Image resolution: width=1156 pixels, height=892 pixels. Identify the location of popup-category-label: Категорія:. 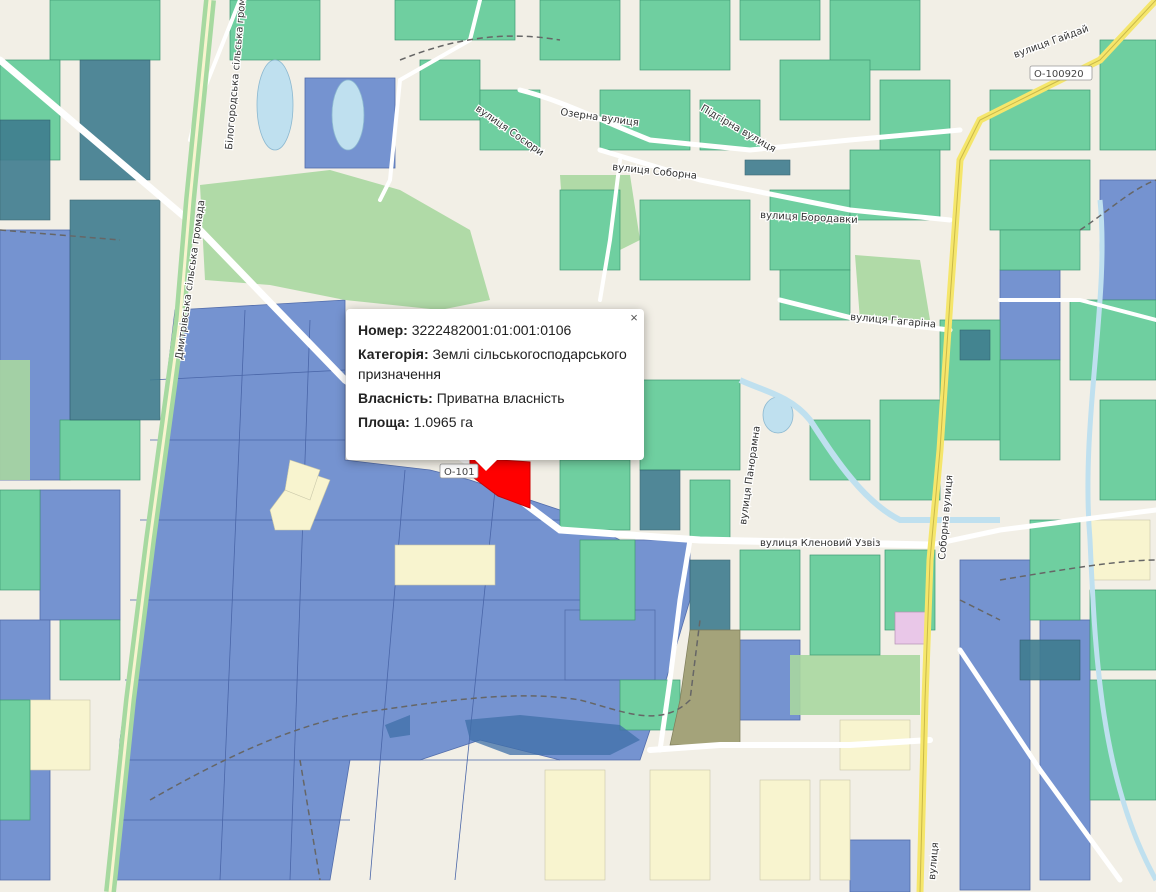
(393, 354).